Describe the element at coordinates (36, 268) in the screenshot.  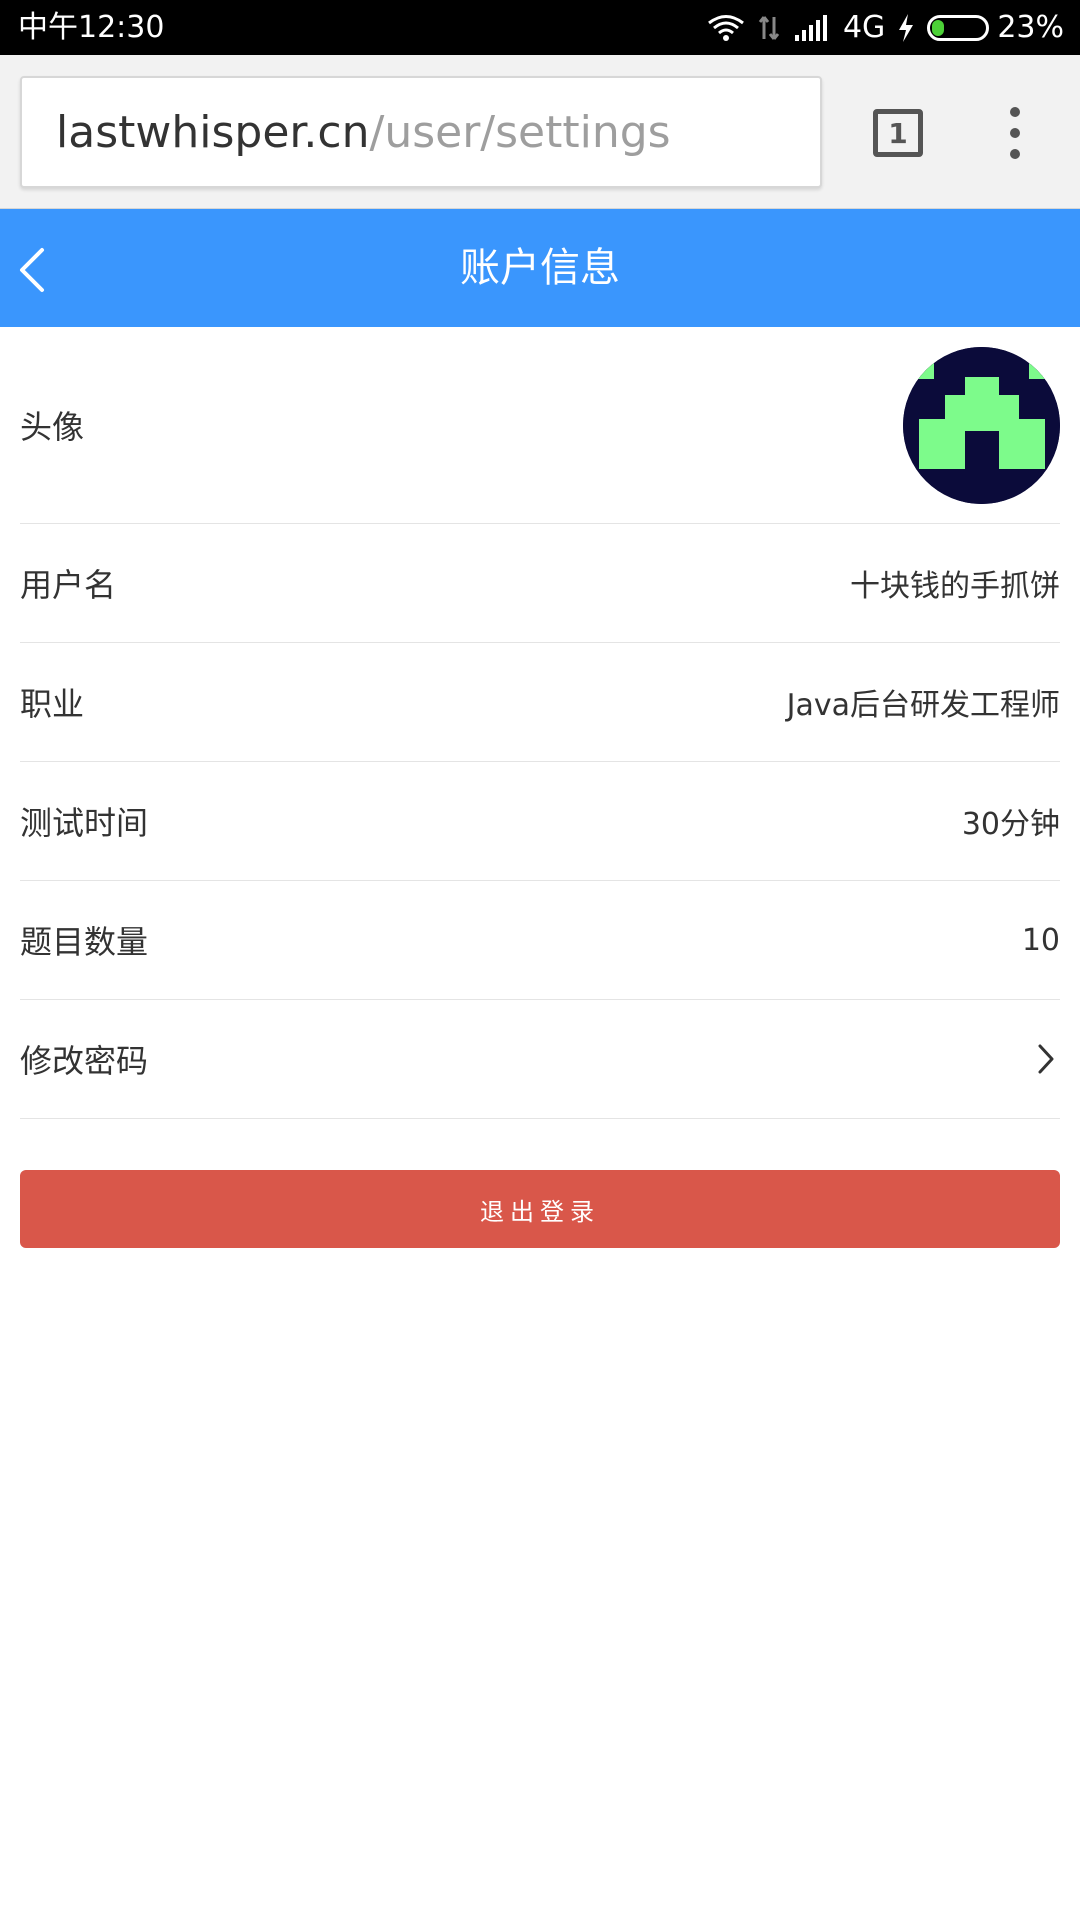
I see `chevron-left-icon` at that location.